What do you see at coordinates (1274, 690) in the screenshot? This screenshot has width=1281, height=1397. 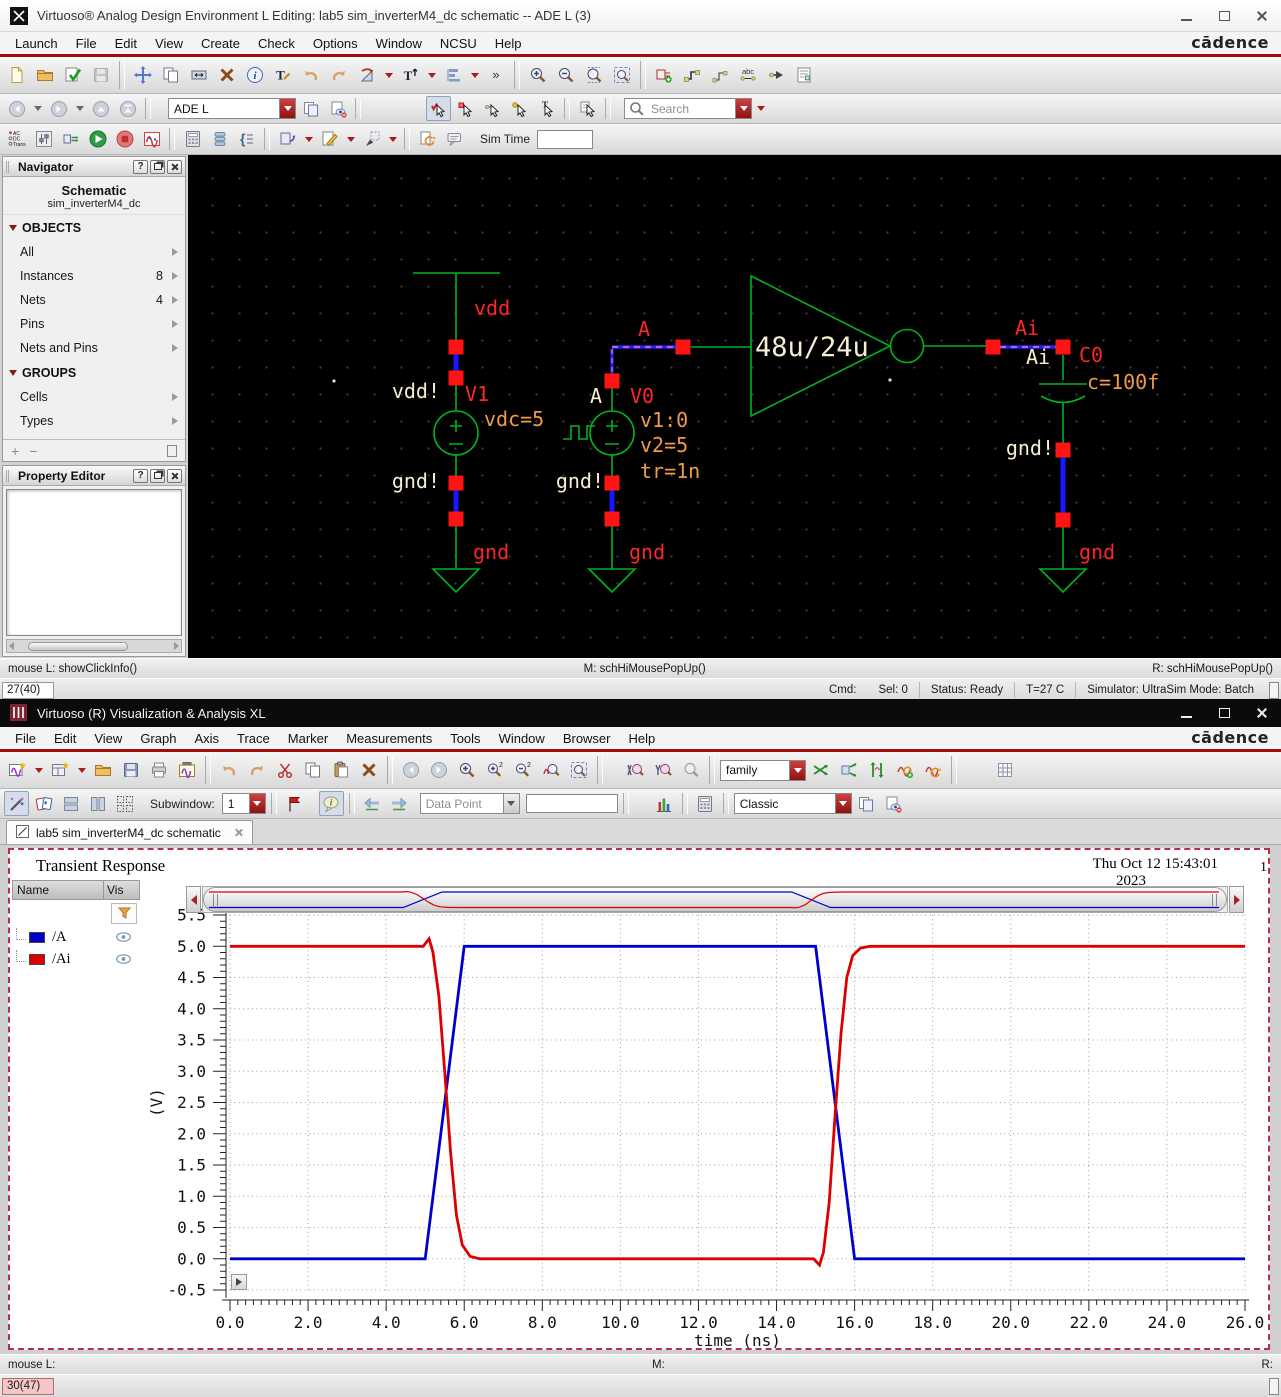 I see `mini-scrollbar` at bounding box center [1274, 690].